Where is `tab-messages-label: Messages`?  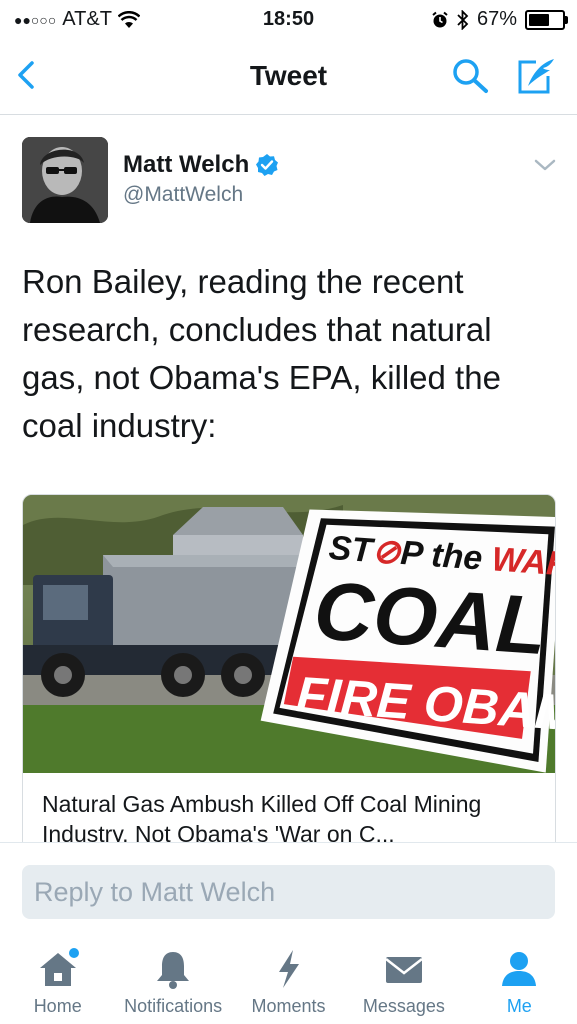 tab-messages-label: Messages is located at coordinates (403, 1006).